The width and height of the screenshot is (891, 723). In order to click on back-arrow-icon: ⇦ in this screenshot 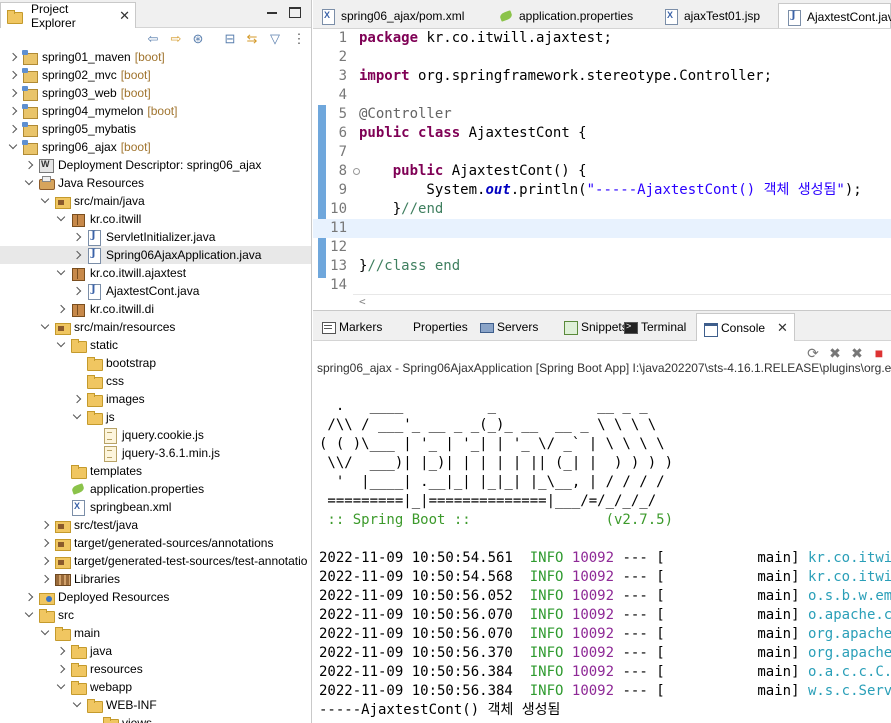, I will do `click(153, 39)`.